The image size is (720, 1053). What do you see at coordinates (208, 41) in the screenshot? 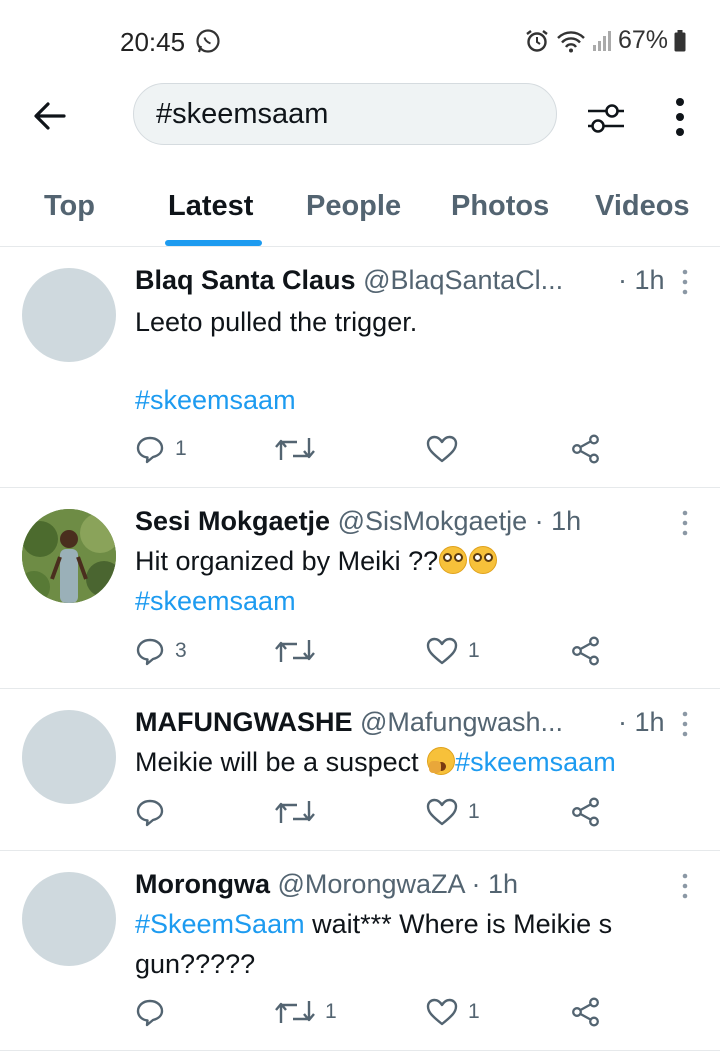
I see `whatsapp-icon` at bounding box center [208, 41].